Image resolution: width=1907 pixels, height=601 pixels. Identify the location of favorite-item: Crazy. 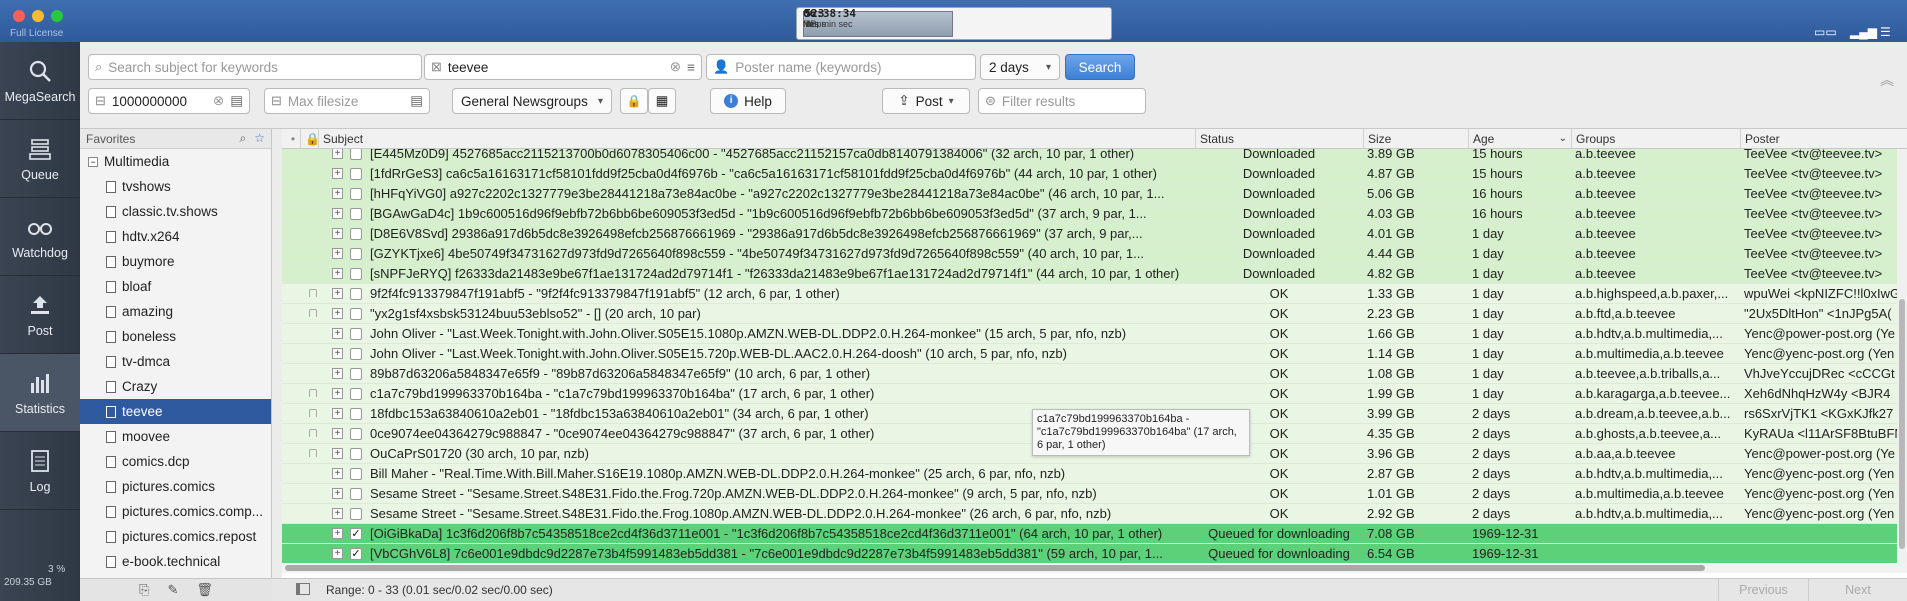
(175, 386).